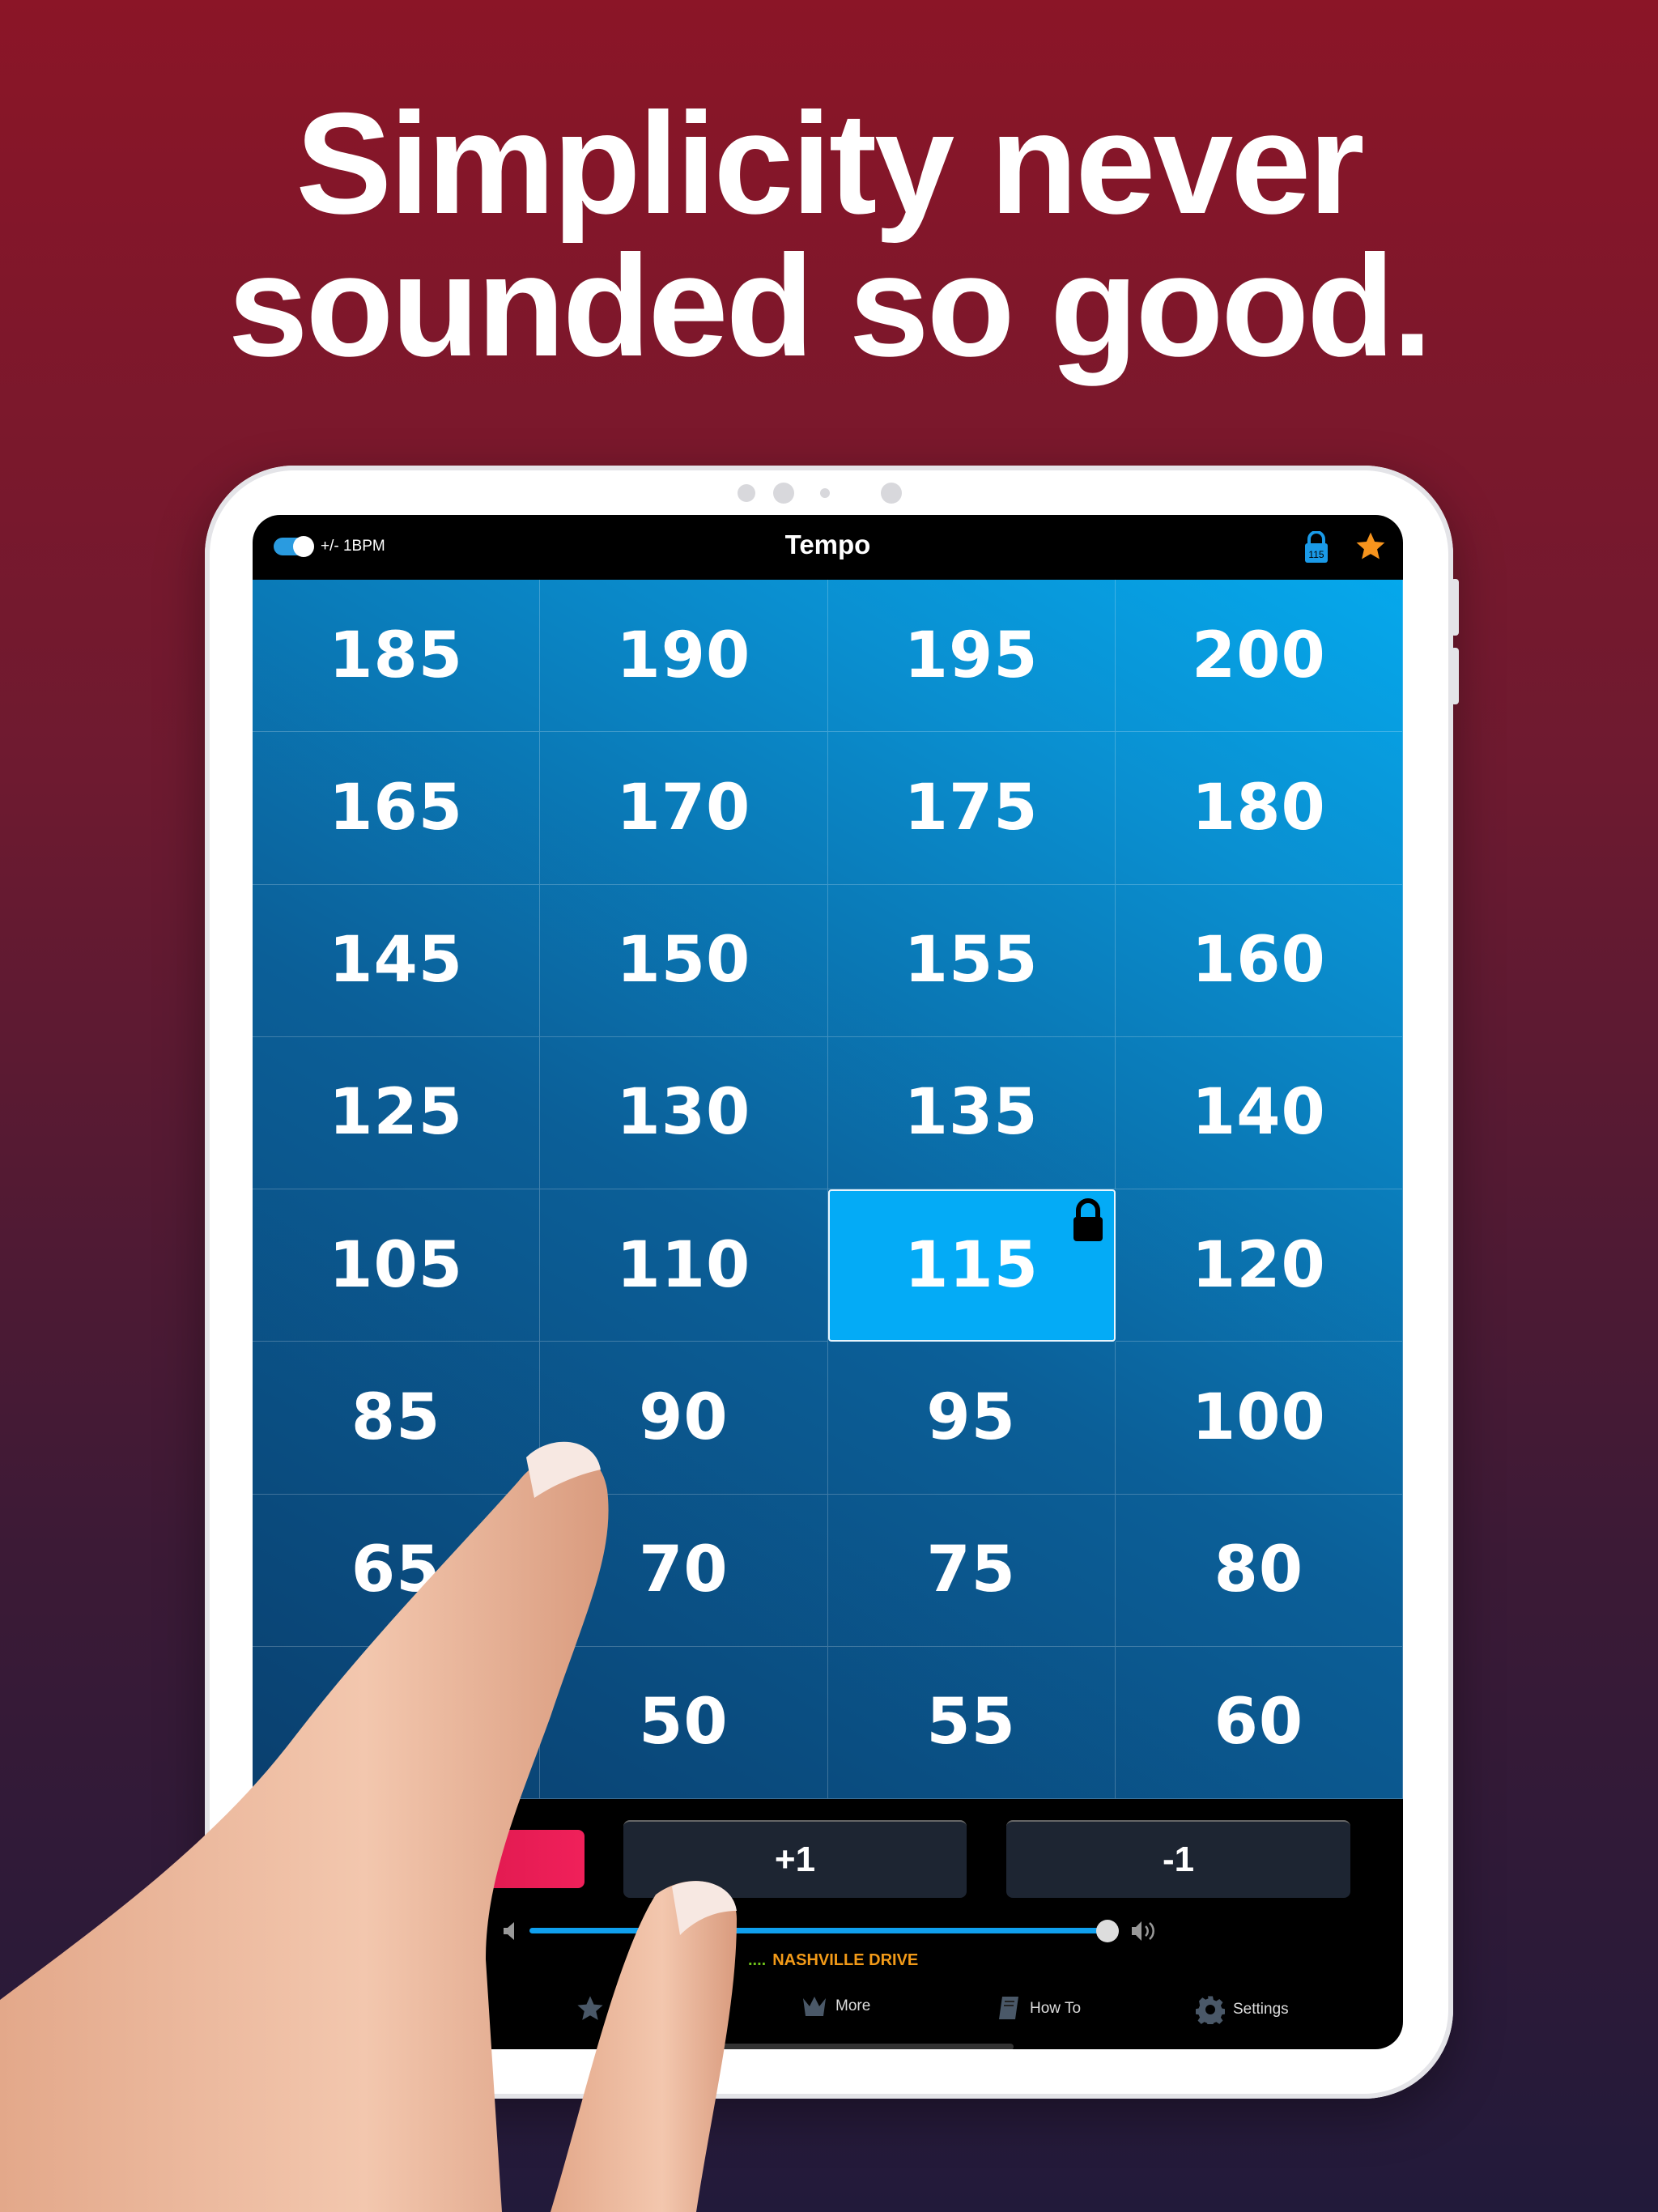 The height and width of the screenshot is (2212, 1658). Describe the element at coordinates (1107, 1931) in the screenshot. I see `volume-slider-knob` at that location.